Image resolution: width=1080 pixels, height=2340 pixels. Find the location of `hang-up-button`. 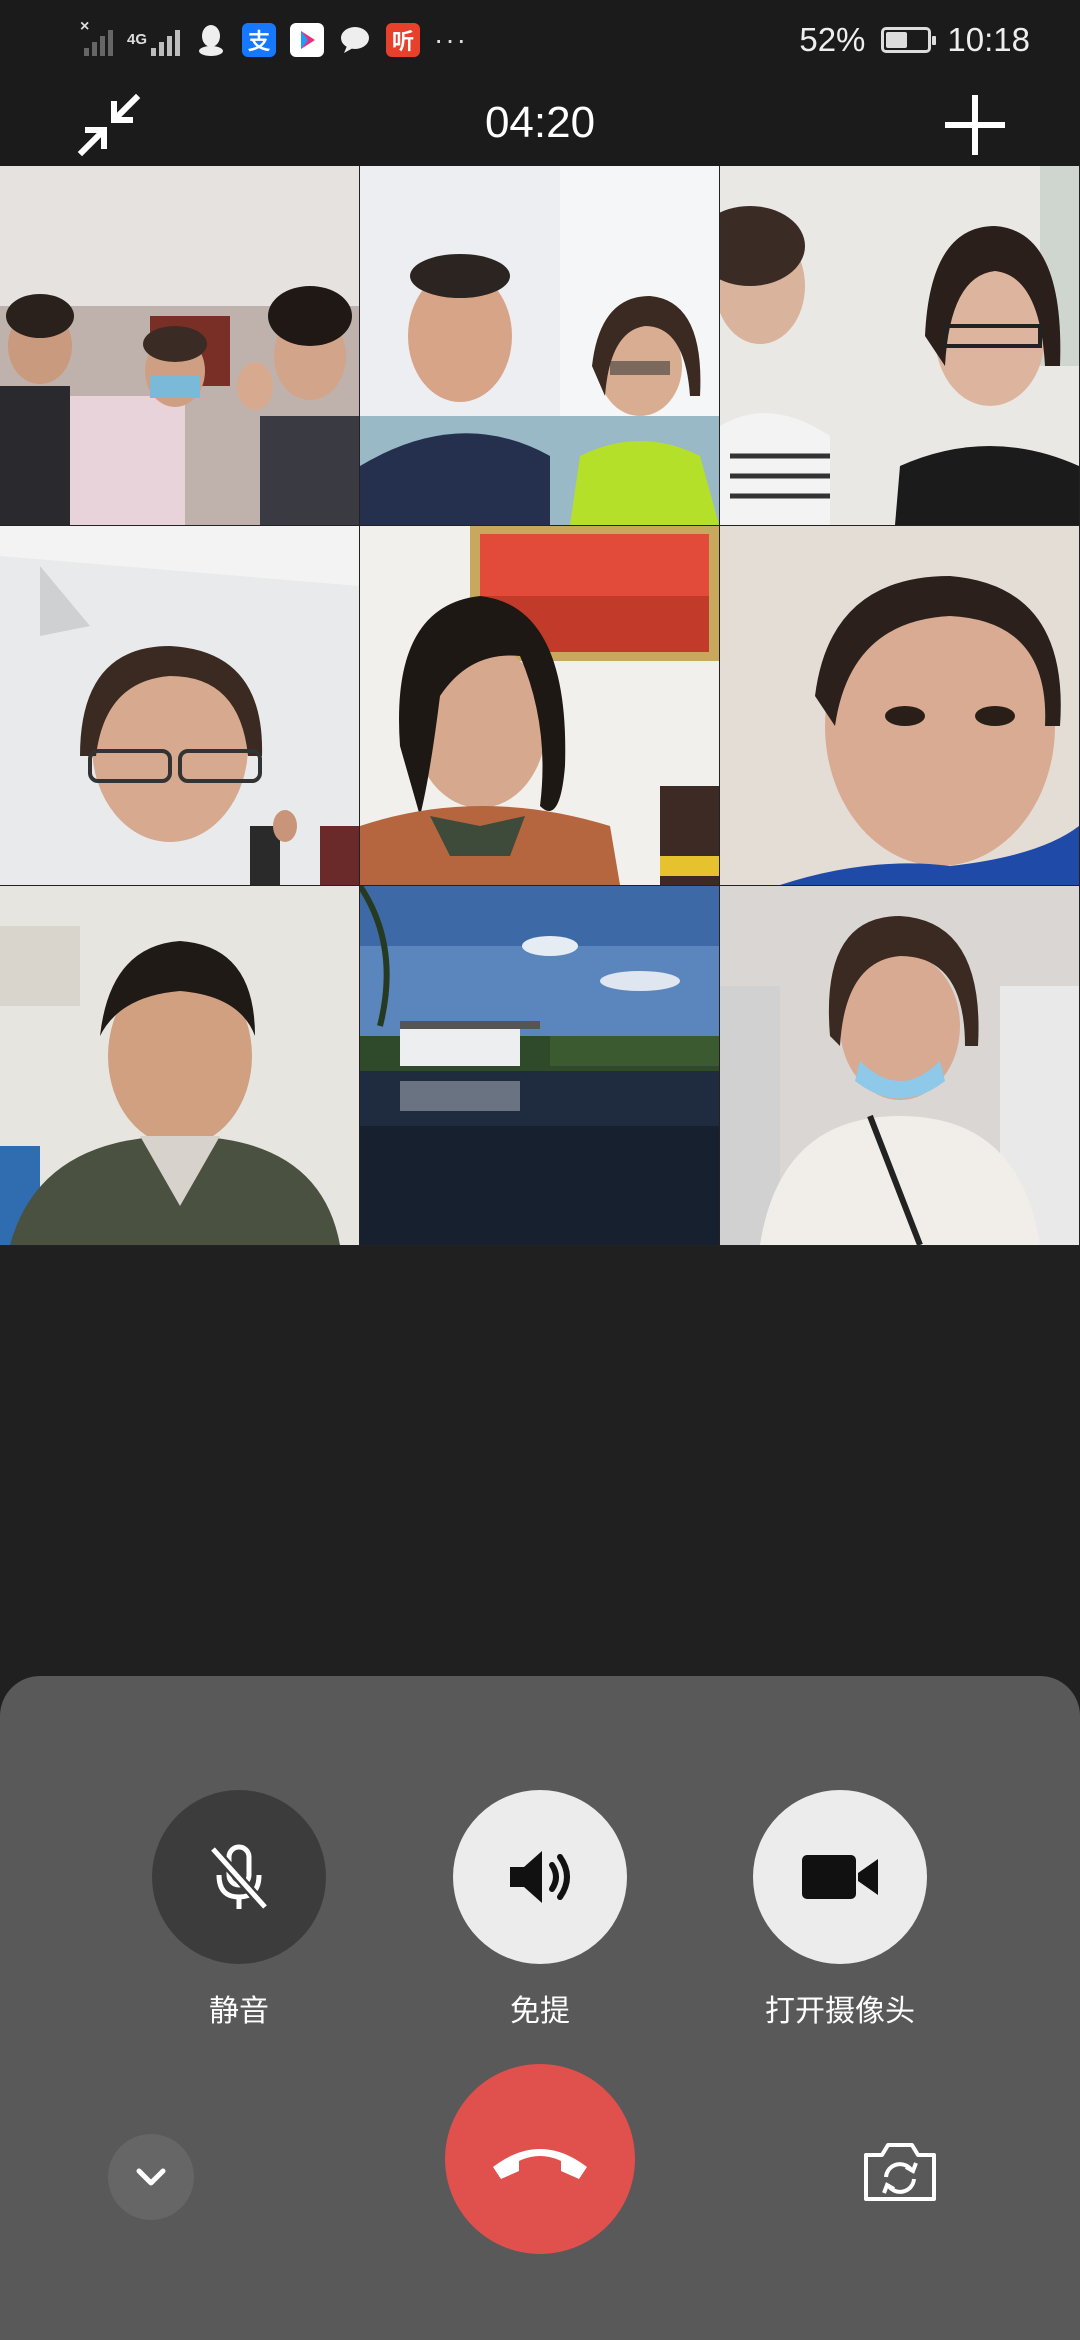

hang-up-button is located at coordinates (540, 2159).